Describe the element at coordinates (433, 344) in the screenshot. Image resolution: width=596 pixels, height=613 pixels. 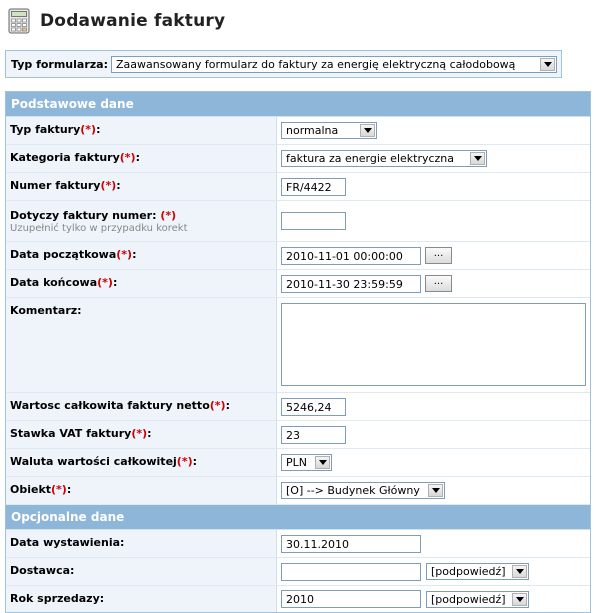
I see `comment-textarea` at that location.